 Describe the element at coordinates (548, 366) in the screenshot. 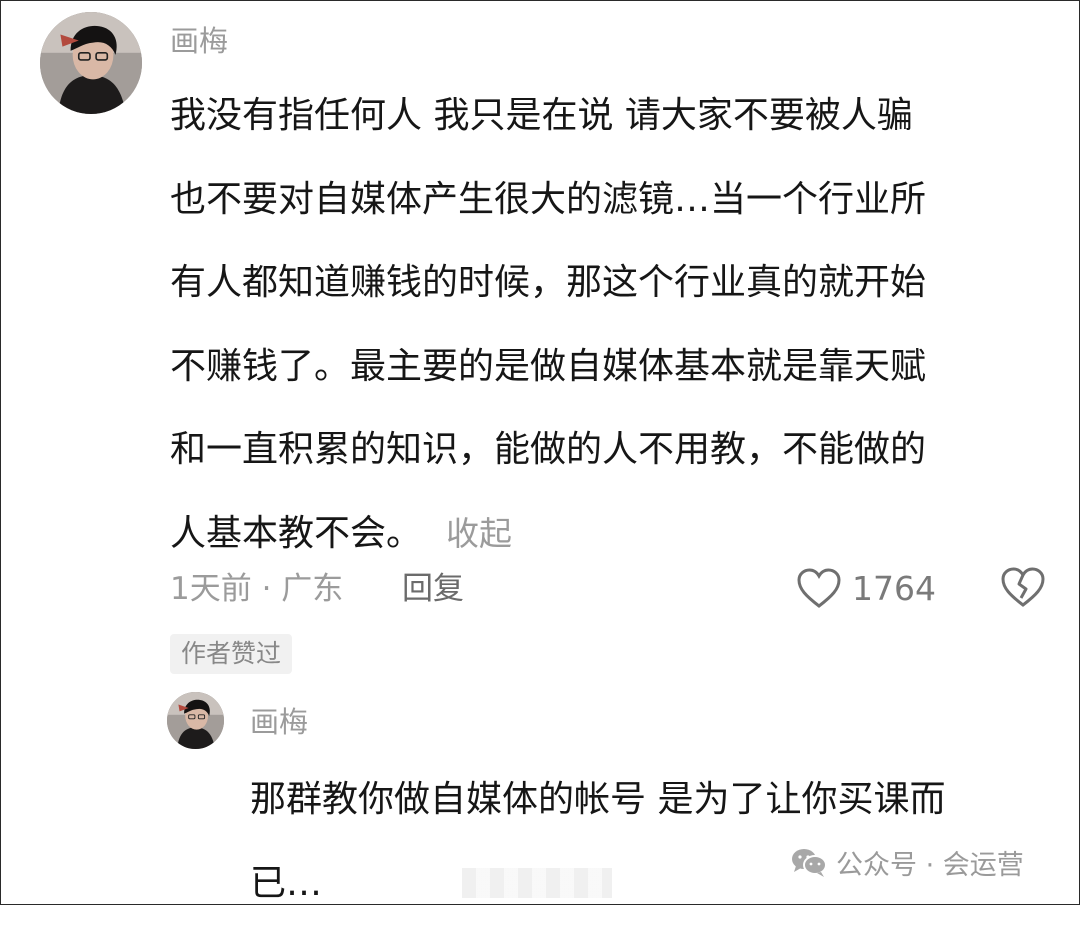

I see `comment-line: 不赚钱了。最主要的是做自媒体基本就是靠天赋` at that location.